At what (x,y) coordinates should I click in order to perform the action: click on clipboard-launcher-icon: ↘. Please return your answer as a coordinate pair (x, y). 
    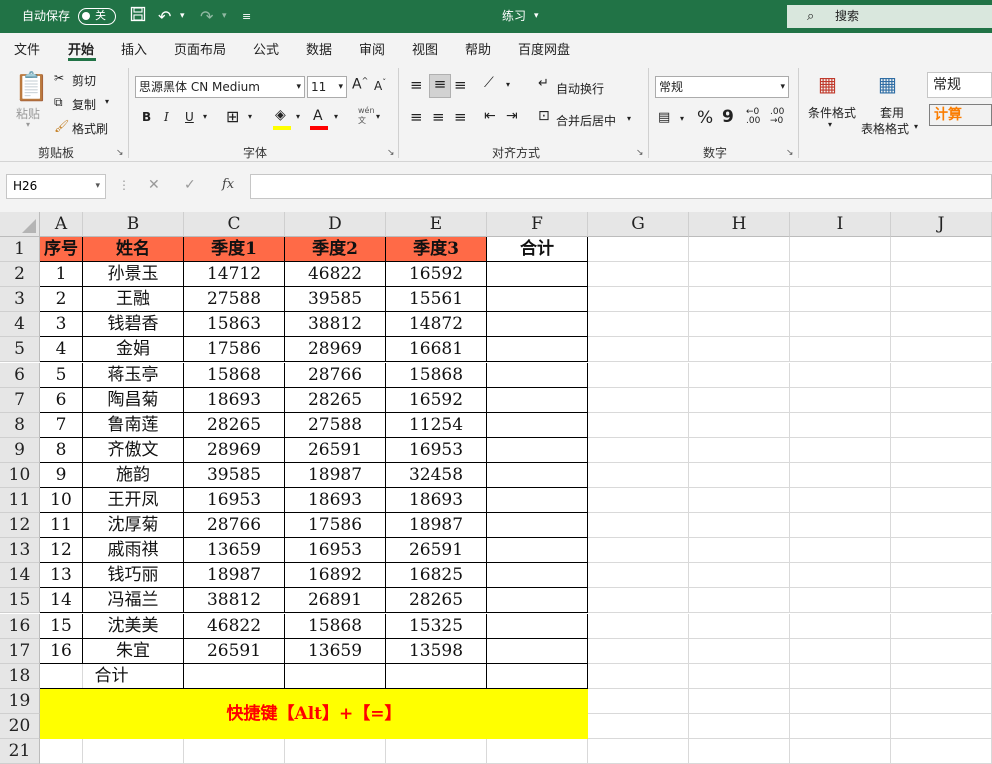
    Looking at the image, I should click on (120, 153).